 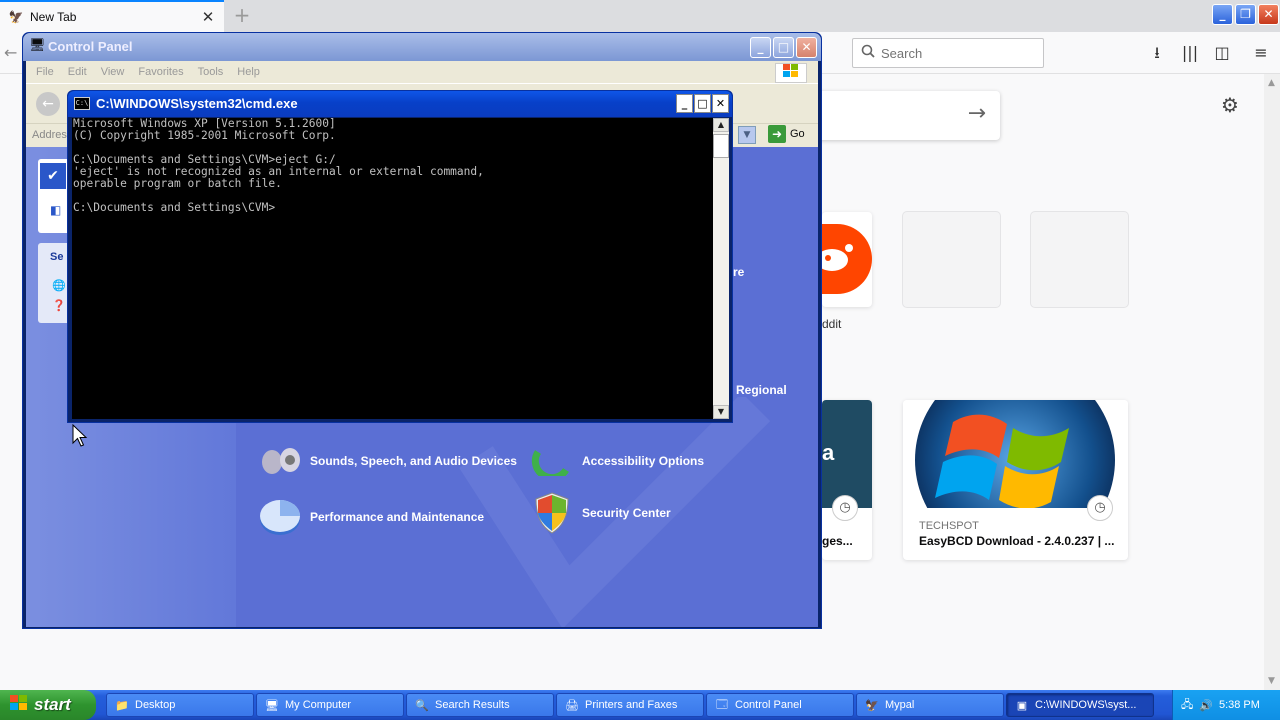 I want to click on help-icon: ❓, so click(x=59, y=305).